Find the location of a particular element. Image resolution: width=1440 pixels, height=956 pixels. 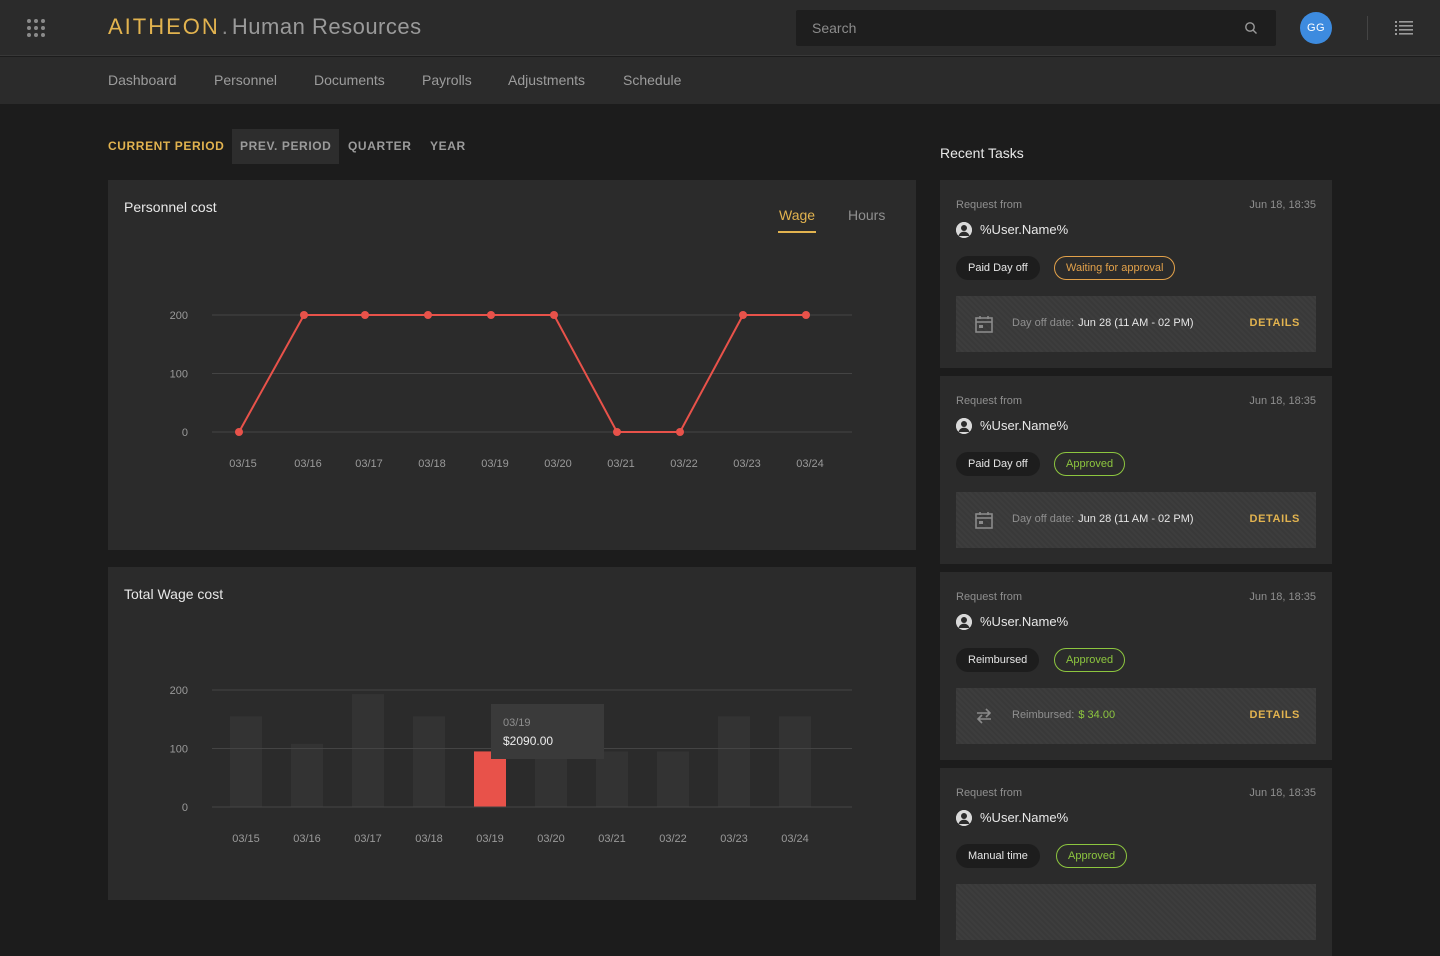

tab-prev-period: PREV. PERIOD is located at coordinates (286, 146).